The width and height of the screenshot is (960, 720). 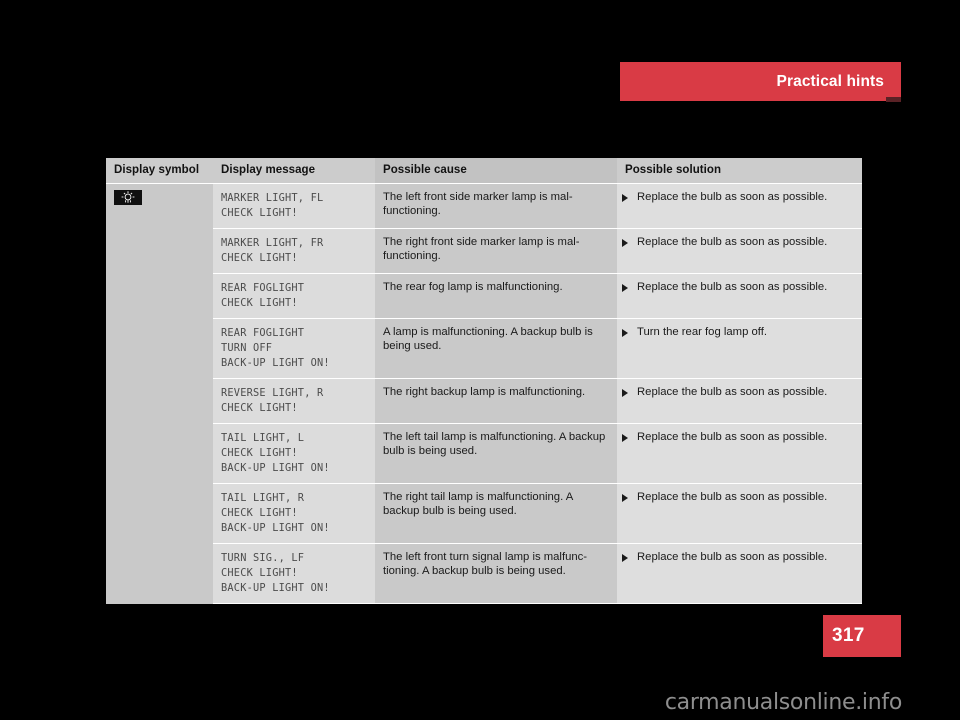 I want to click on page-number: 317, so click(x=848, y=635).